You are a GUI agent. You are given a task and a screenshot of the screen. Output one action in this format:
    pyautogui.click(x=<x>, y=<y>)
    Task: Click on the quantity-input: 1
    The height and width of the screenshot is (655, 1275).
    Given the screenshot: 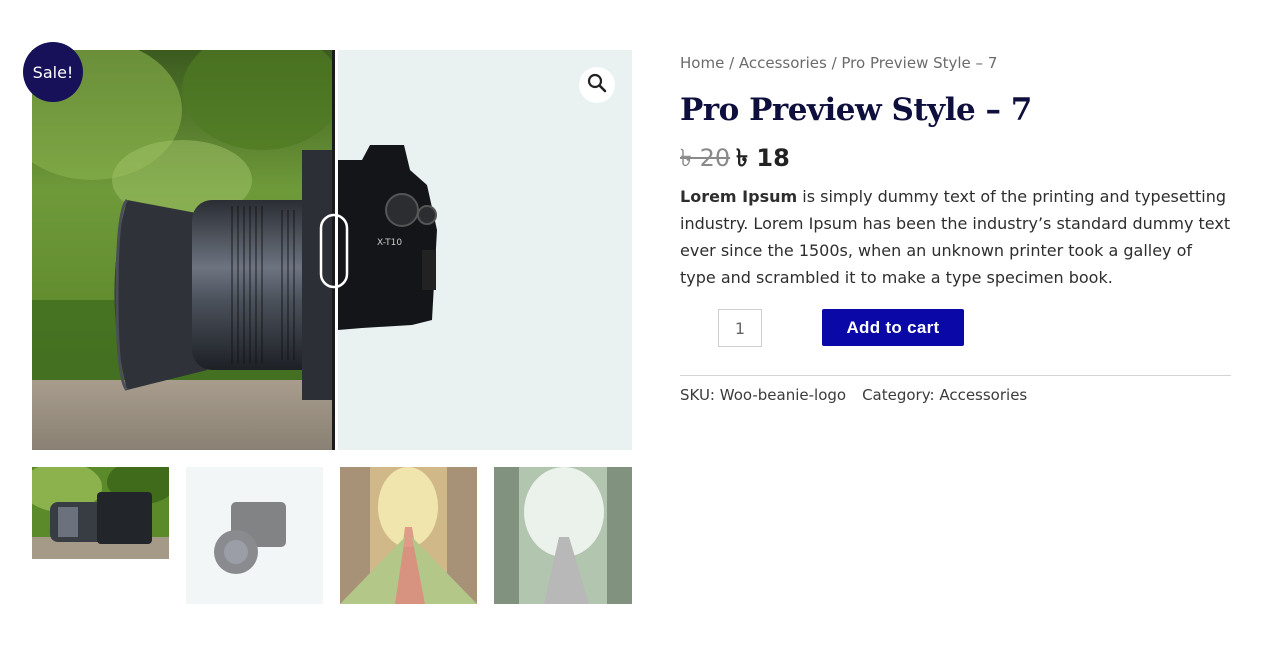 What is the action you would take?
    pyautogui.click(x=740, y=328)
    